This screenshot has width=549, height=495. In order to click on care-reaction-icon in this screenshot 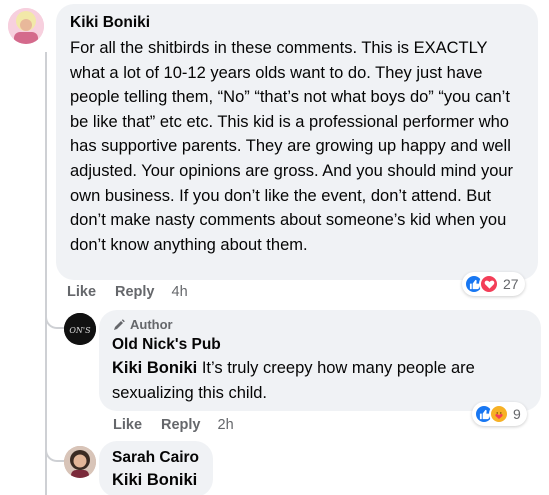, I will do `click(499, 414)`.